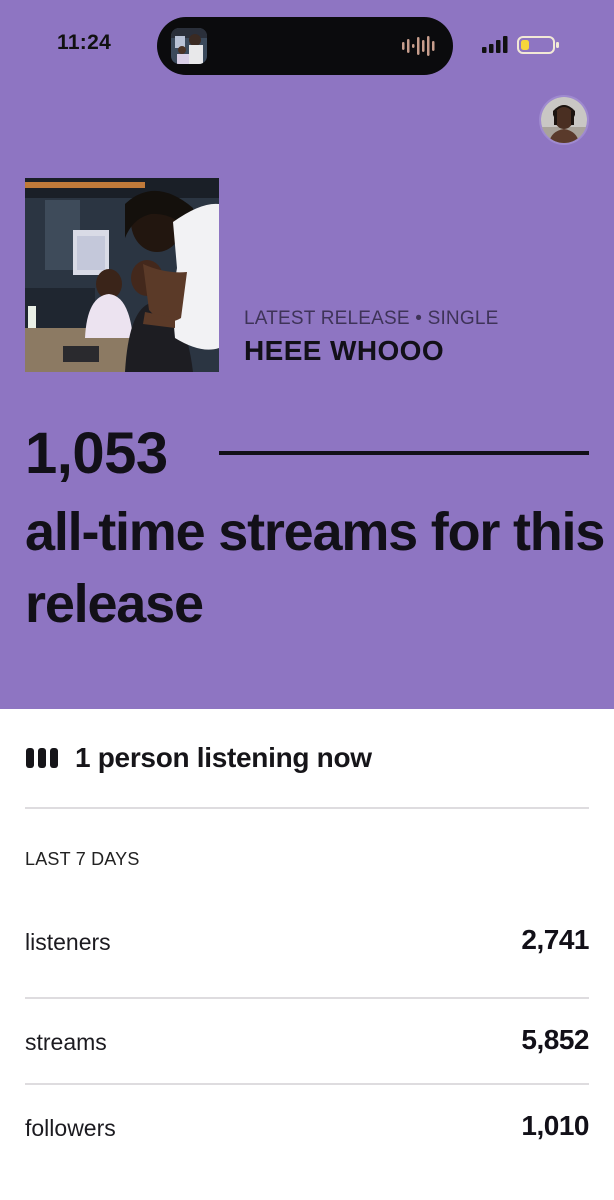 This screenshot has height=1200, width=614. What do you see at coordinates (305, 46) in the screenshot?
I see `dynamic-island` at bounding box center [305, 46].